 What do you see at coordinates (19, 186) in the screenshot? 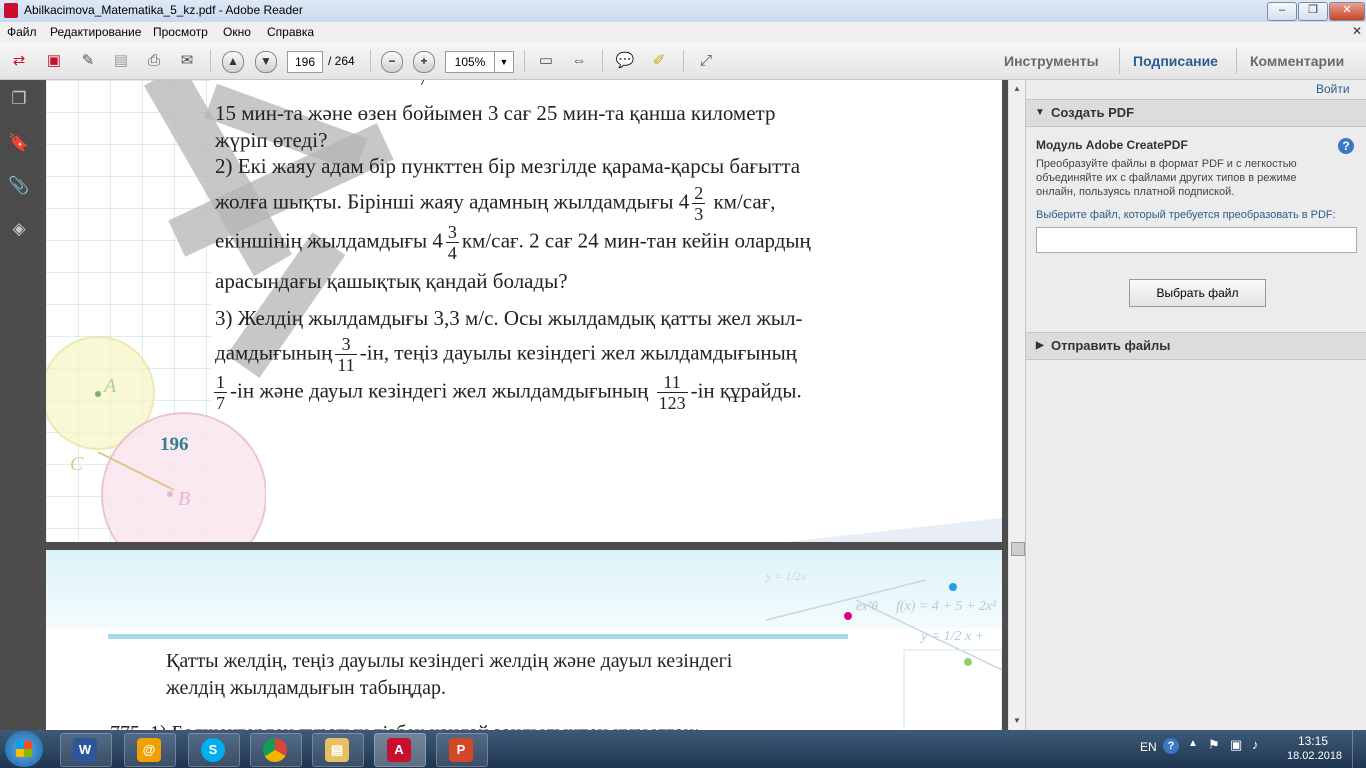
I see `attachments-icon: 📎` at bounding box center [19, 186].